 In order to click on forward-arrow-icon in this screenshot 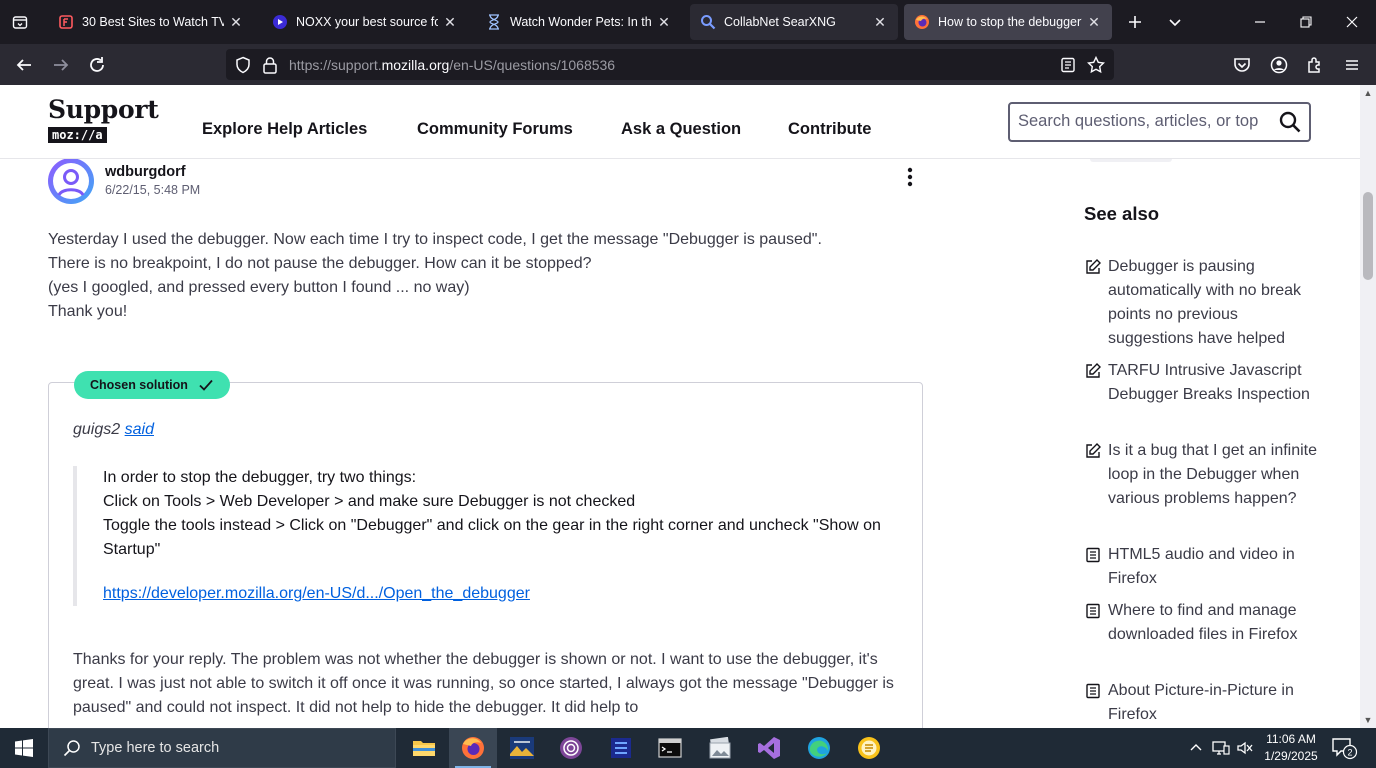, I will do `click(61, 65)`.